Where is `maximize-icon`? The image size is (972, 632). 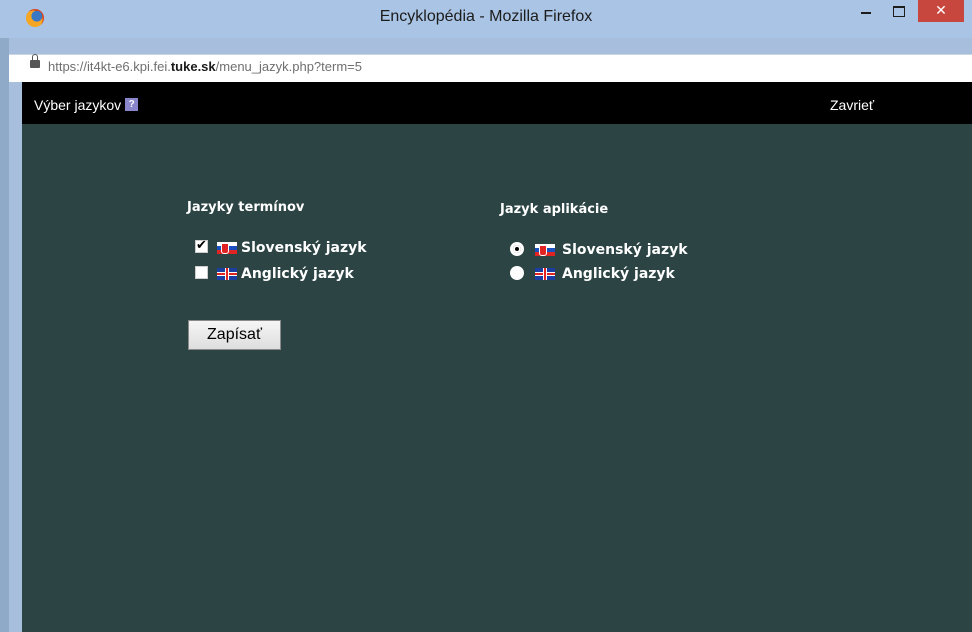
maximize-icon is located at coordinates (899, 11).